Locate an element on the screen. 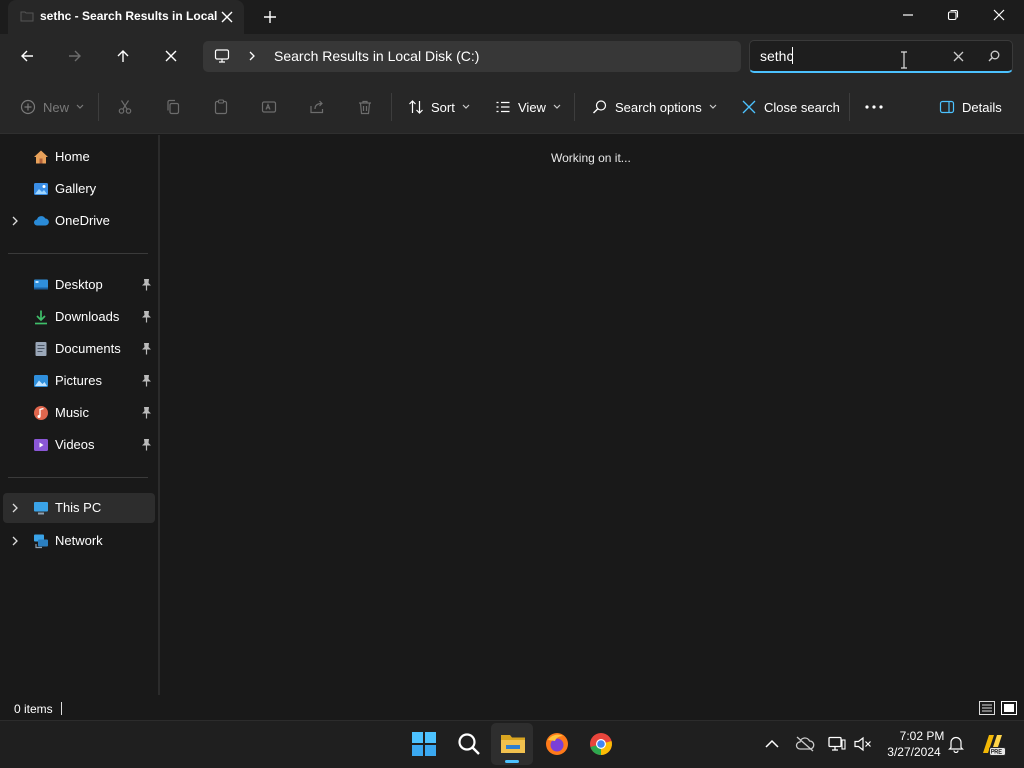  sort-button: Sort is located at coordinates (439, 107).